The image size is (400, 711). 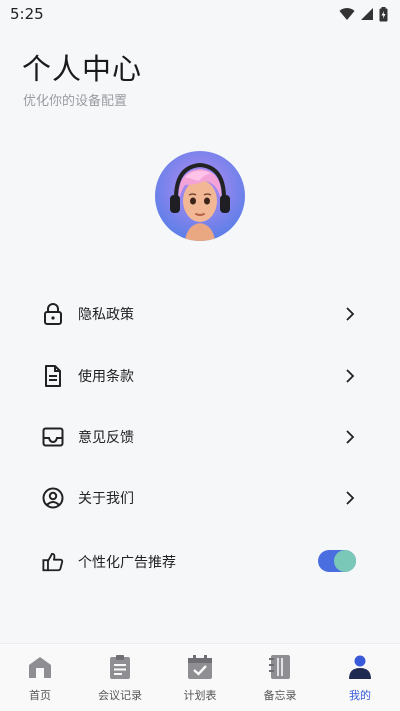 What do you see at coordinates (200, 376) in the screenshot?
I see `menu-item-terms-of-use: 使用条款` at bounding box center [200, 376].